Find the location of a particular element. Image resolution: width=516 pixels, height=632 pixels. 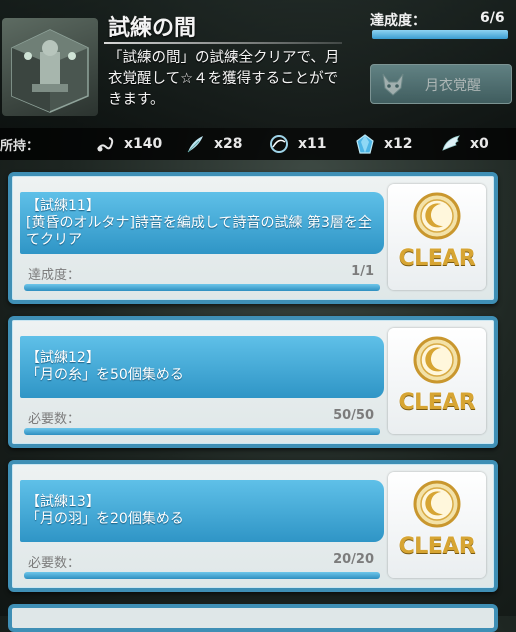

wing-icon is located at coordinates (451, 143).